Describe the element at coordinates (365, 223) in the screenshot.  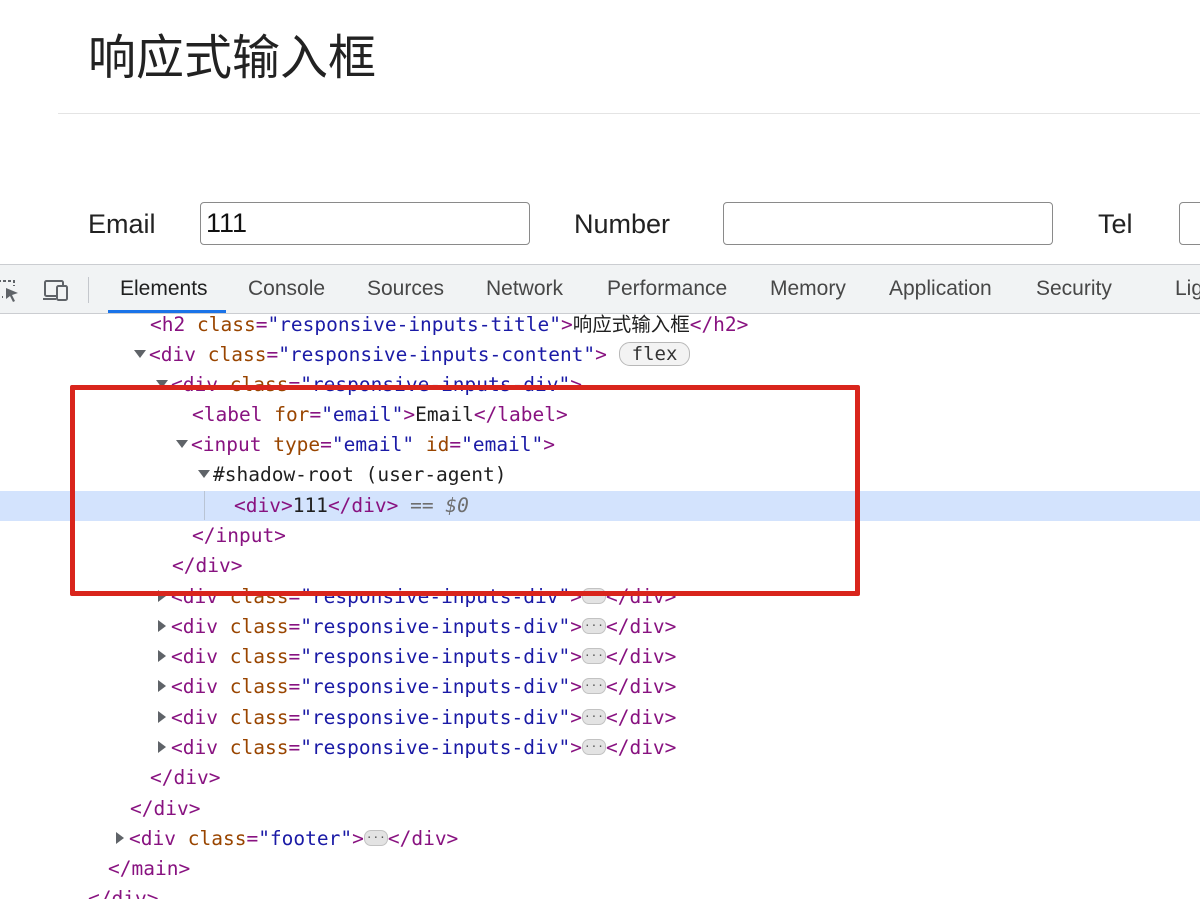
I see `email-input: 111` at that location.